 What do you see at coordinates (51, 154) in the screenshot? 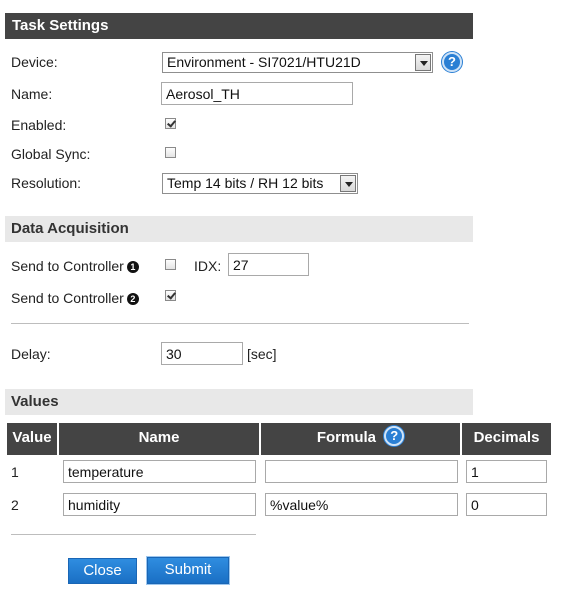
I see `global-sync-label: Global Sync:` at bounding box center [51, 154].